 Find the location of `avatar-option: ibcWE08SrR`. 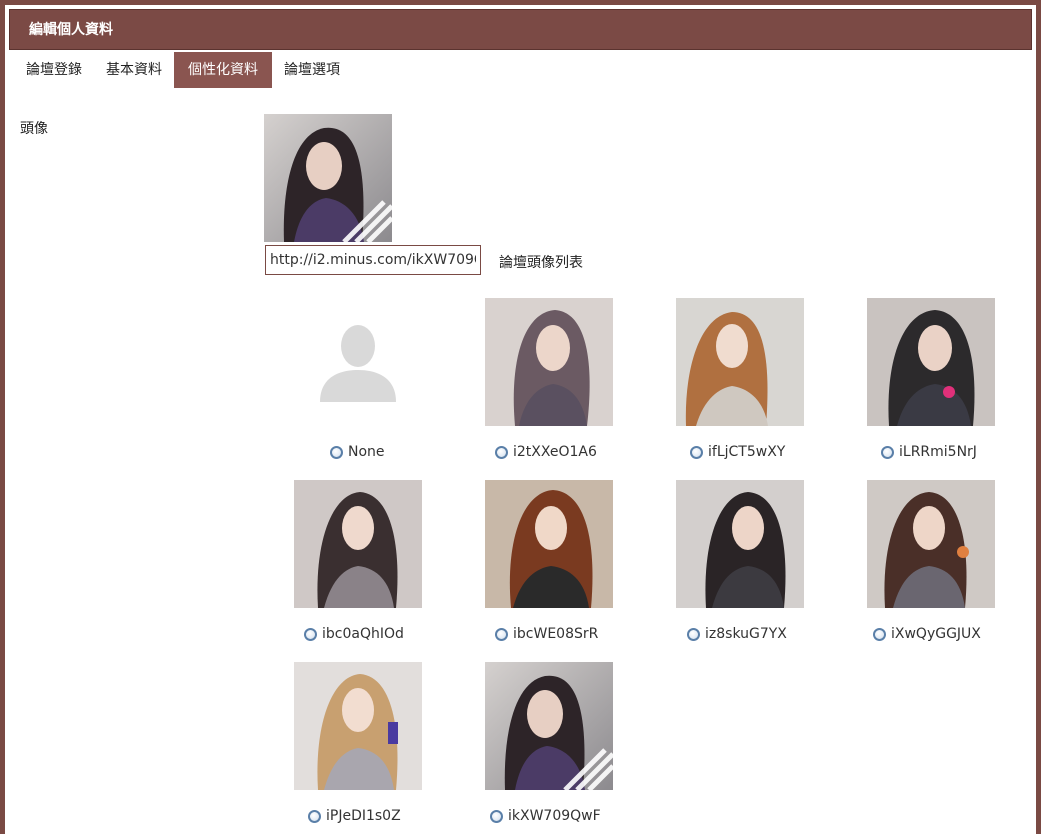

avatar-option: ibcWE08SrR is located at coordinates (546, 634).